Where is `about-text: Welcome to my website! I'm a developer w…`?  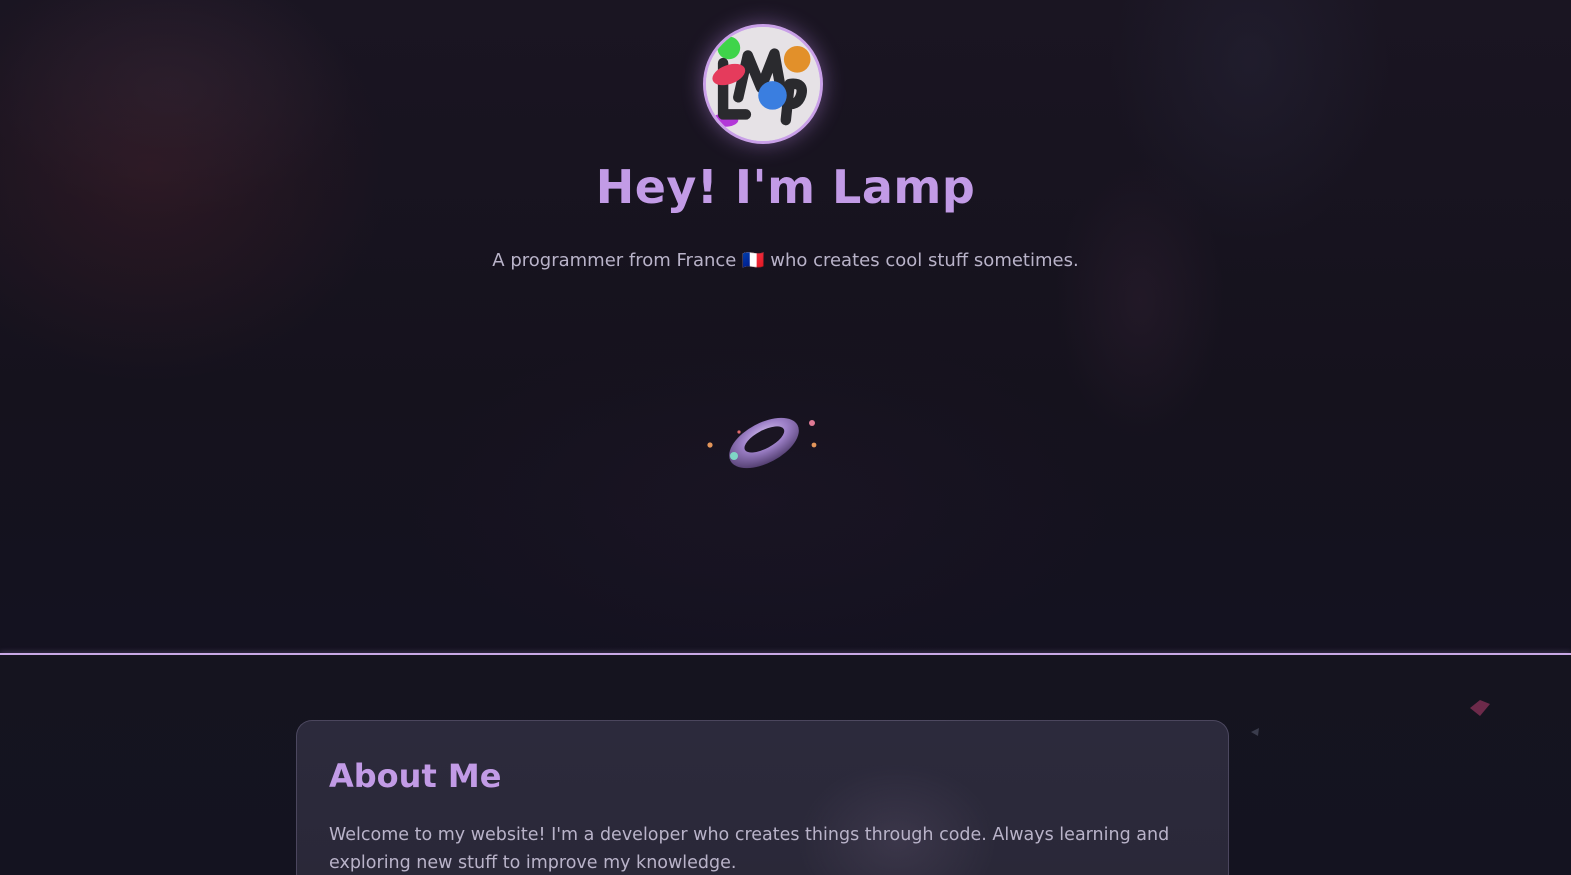 about-text: Welcome to my website! I'm a developer w… is located at coordinates (749, 849).